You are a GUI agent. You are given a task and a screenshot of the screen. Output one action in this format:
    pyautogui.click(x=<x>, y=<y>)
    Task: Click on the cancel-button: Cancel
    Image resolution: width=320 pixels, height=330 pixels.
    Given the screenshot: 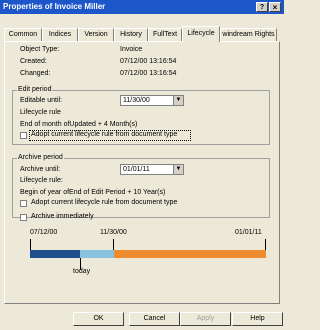 What is the action you would take?
    pyautogui.click(x=154, y=319)
    